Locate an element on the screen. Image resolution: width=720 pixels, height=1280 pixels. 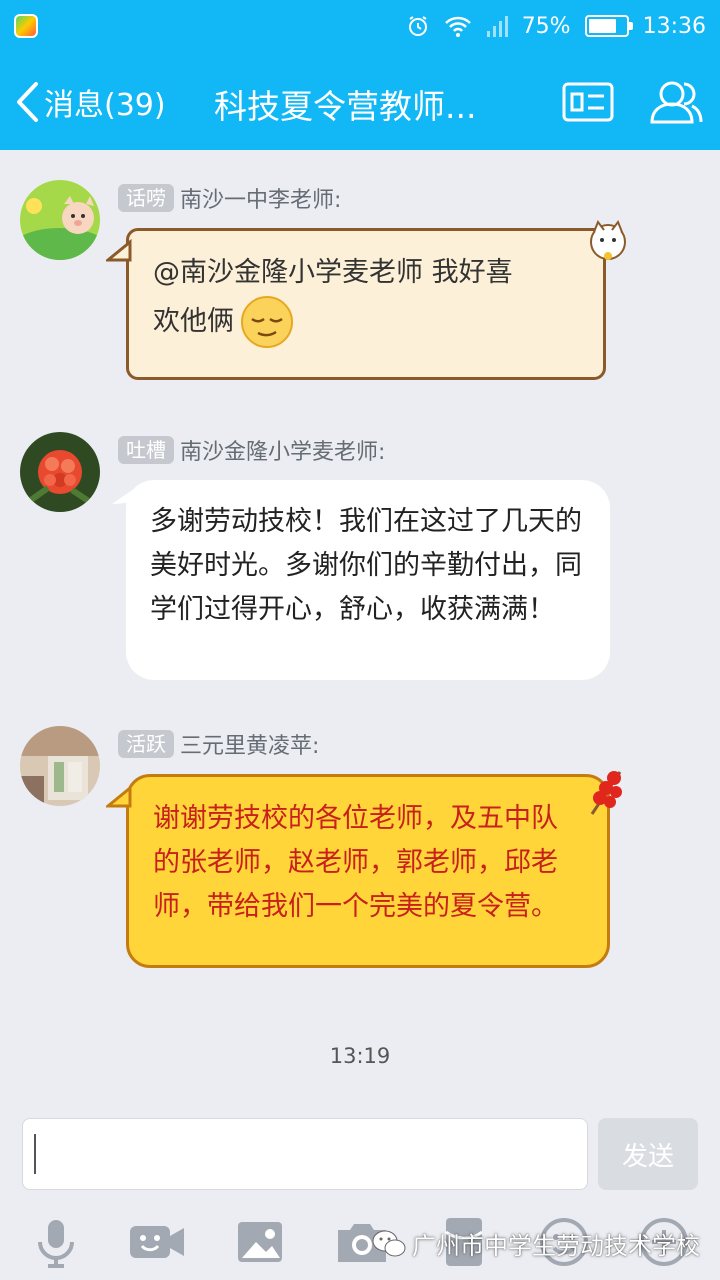
candied-haws-decoration-icon is located at coordinates (606, 793).